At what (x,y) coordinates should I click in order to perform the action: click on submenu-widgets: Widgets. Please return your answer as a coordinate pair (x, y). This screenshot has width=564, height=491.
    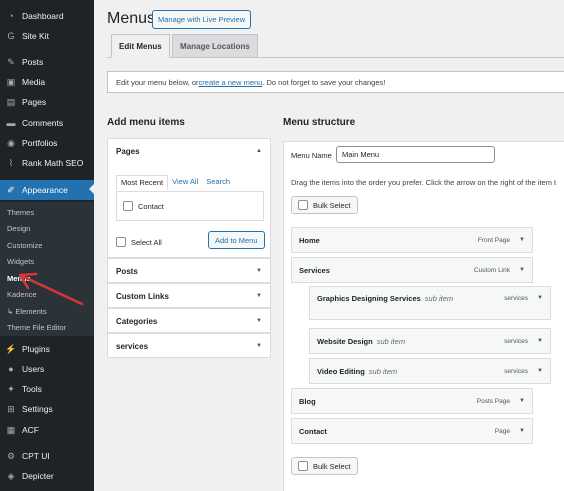
    Looking at the image, I should click on (20, 261).